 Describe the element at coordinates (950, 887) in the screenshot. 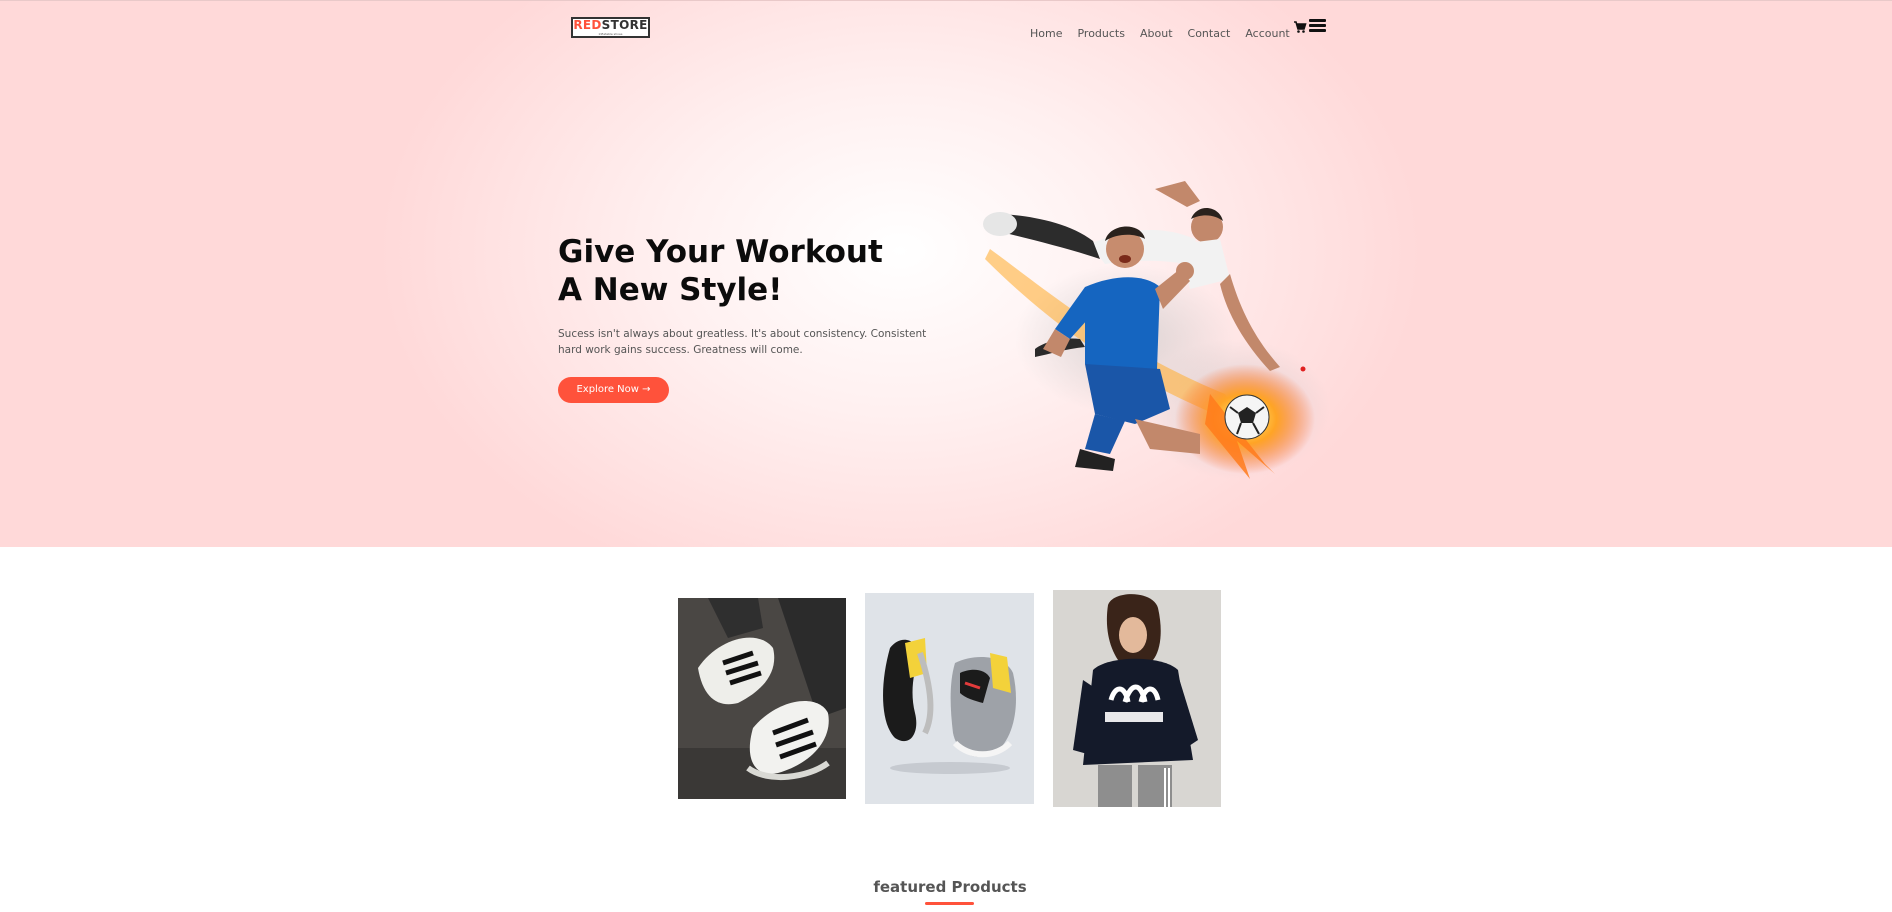

I see `featured-products-title: featured Products` at that location.